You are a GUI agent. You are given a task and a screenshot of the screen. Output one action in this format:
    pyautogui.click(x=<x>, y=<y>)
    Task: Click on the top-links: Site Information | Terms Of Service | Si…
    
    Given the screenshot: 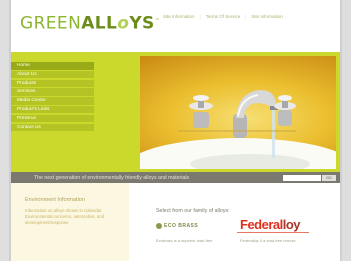 What is the action you would take?
    pyautogui.click(x=223, y=16)
    